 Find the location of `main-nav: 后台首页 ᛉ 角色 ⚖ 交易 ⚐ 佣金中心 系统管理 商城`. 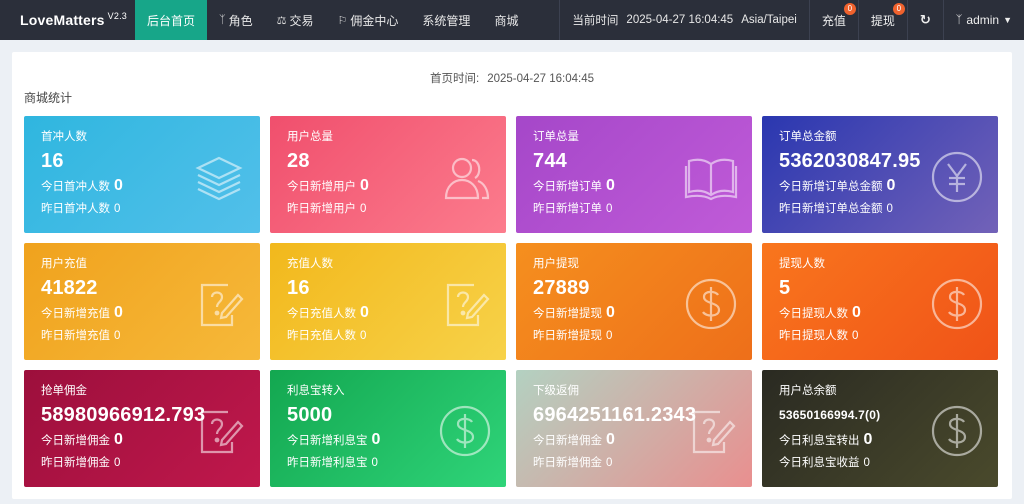

main-nav: 后台首页 ᛉ 角色 ⚖ 交易 ⚐ 佣金中心 系统管理 商城 is located at coordinates (332, 20).